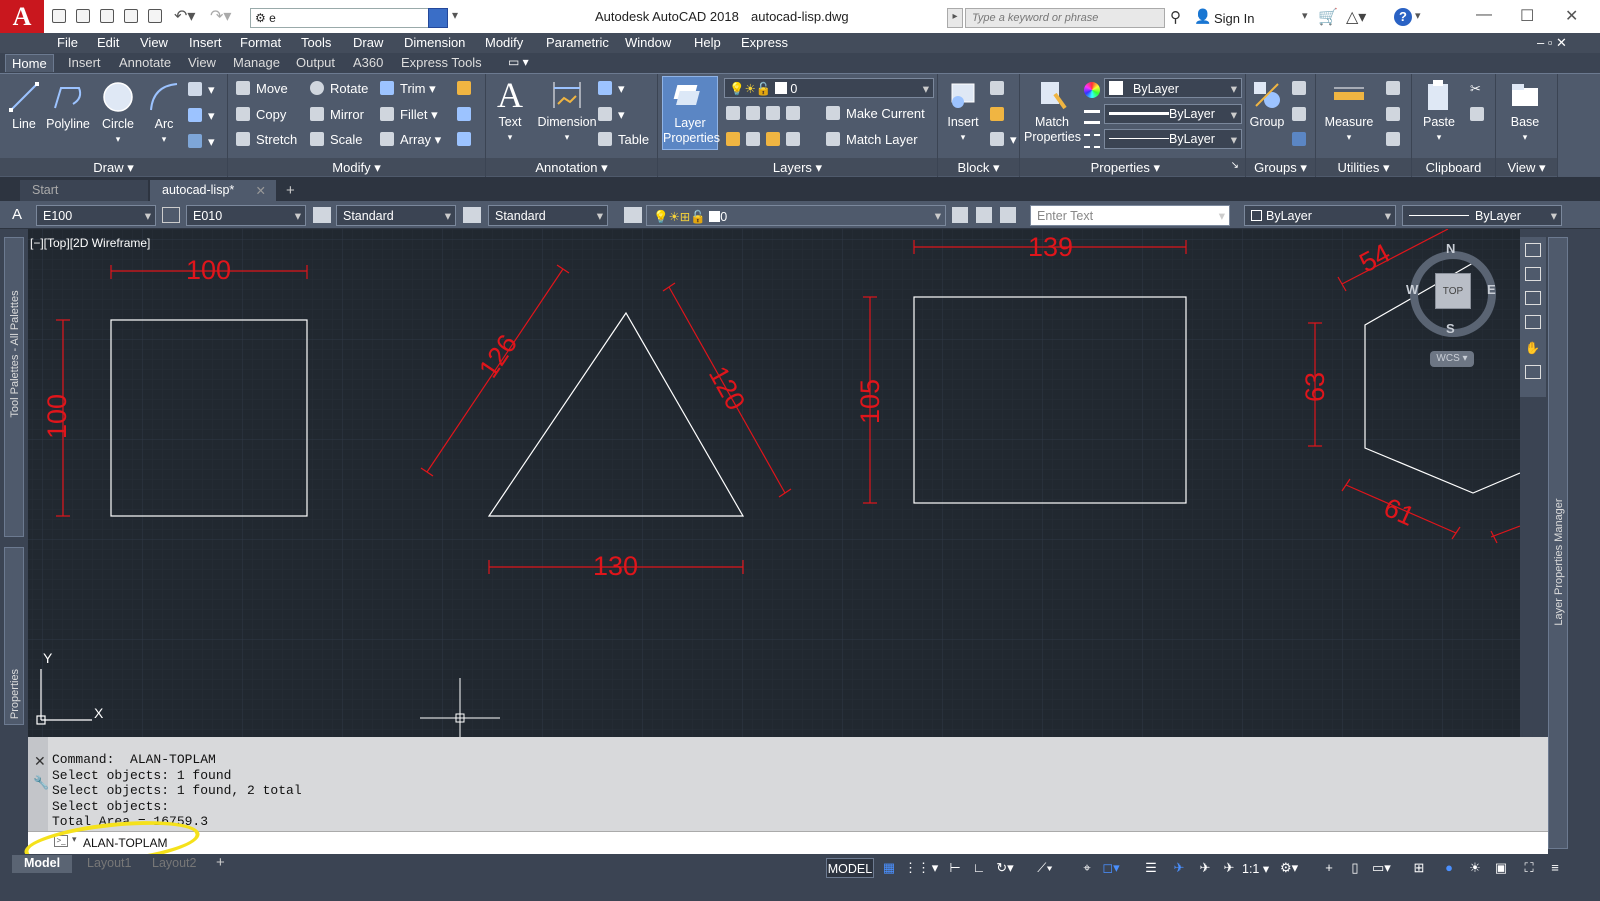  Describe the element at coordinates (1151, 868) in the screenshot. I see `lineweight-toggle-icon: ☰` at that location.